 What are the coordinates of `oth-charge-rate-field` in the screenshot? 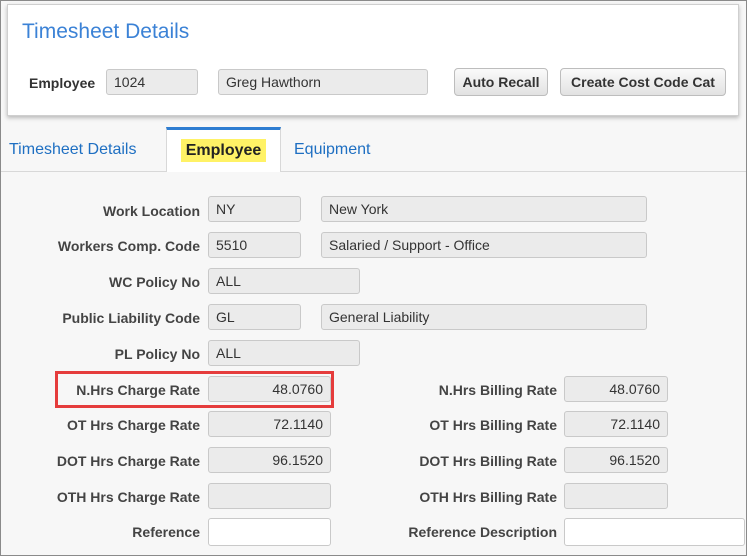 It's located at (269, 496).